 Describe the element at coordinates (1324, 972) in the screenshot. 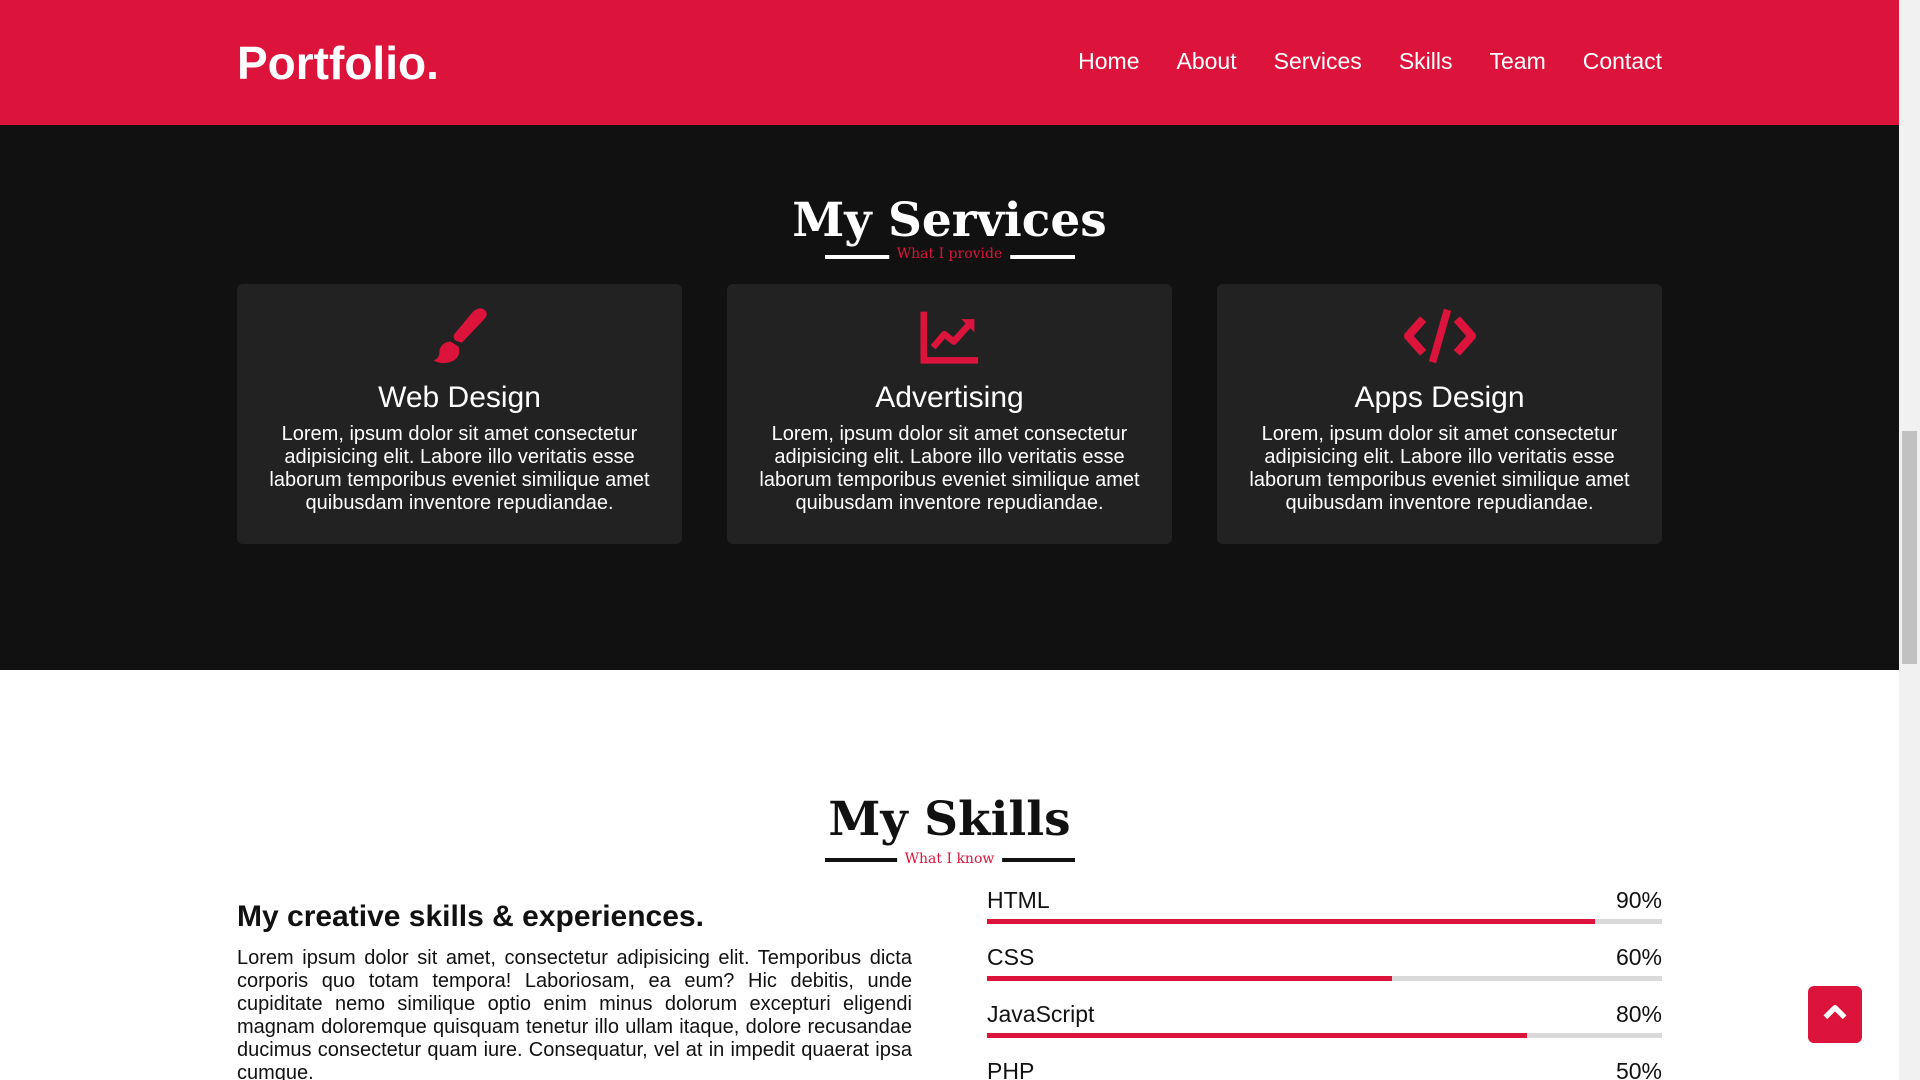

I see `skill-bar-css: CSS 60%` at that location.